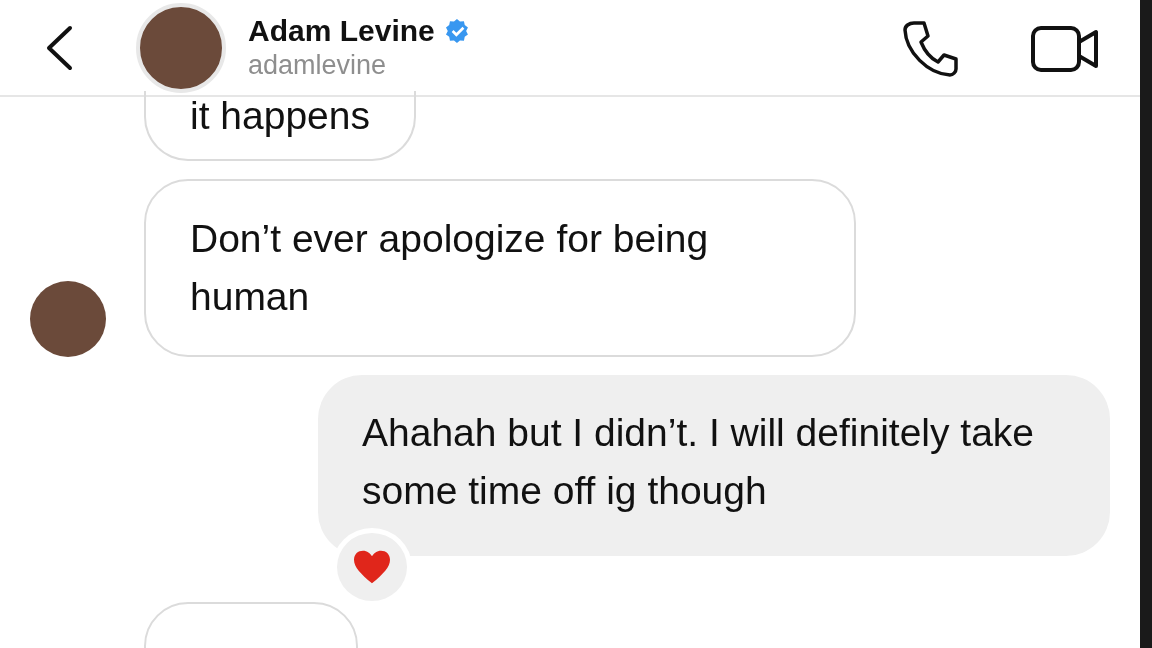  What do you see at coordinates (59, 47) in the screenshot?
I see `back-icon` at bounding box center [59, 47].